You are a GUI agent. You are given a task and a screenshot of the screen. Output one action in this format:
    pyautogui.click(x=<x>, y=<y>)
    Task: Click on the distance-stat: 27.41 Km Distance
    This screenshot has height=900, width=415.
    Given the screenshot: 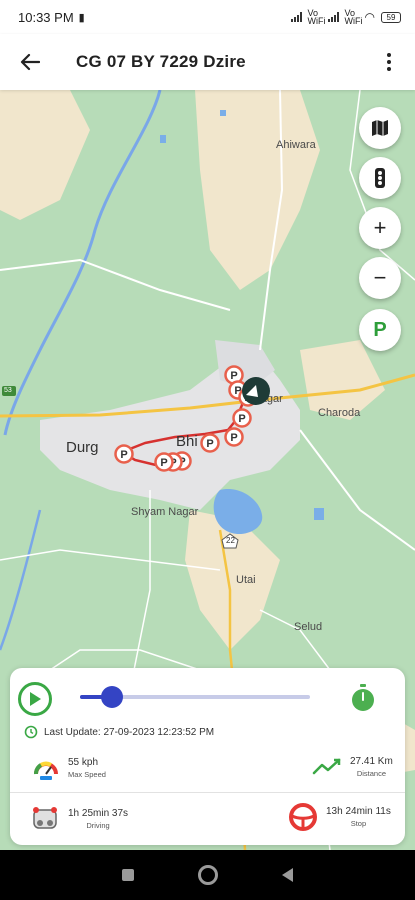 What is the action you would take?
    pyautogui.click(x=352, y=767)
    